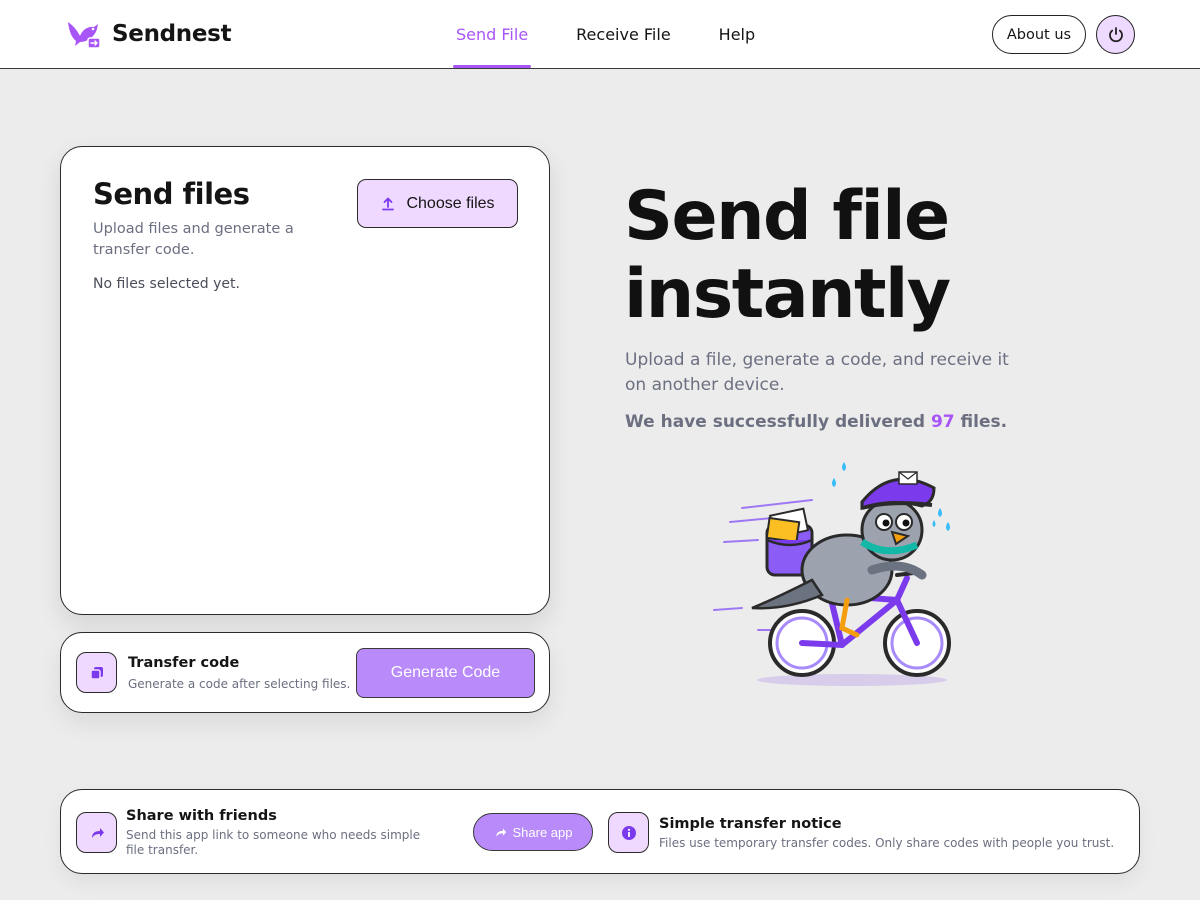  Describe the element at coordinates (445, 673) in the screenshot. I see `generate-code-button: Generate Code` at that location.